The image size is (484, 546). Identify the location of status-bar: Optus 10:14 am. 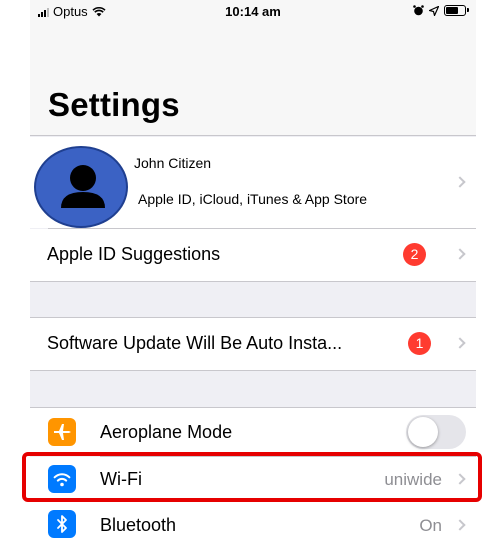
(253, 12).